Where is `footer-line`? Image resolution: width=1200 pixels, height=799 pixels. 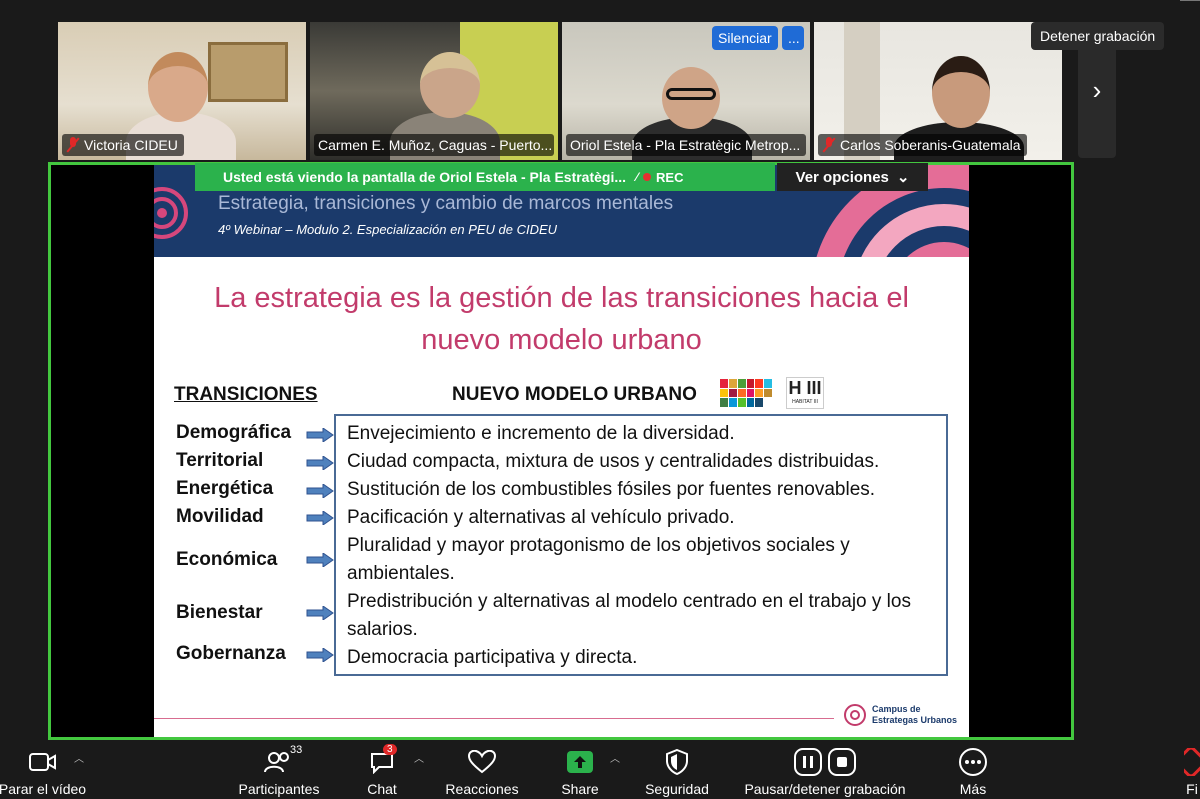
footer-line is located at coordinates (494, 718).